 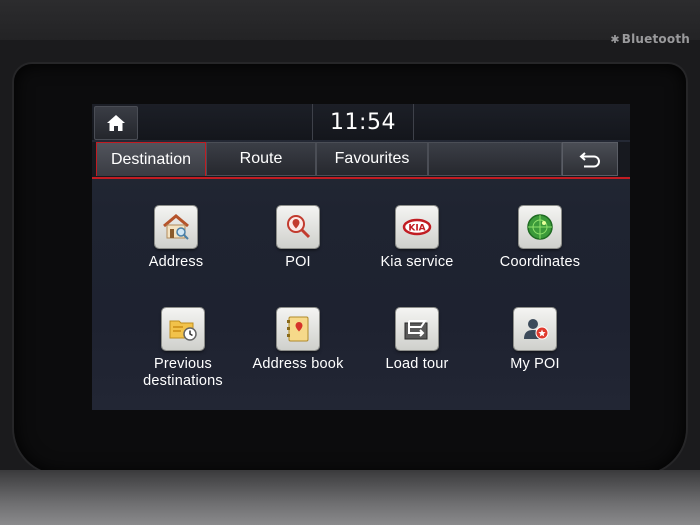 I want to click on menu-label-address: Address, so click(x=176, y=262).